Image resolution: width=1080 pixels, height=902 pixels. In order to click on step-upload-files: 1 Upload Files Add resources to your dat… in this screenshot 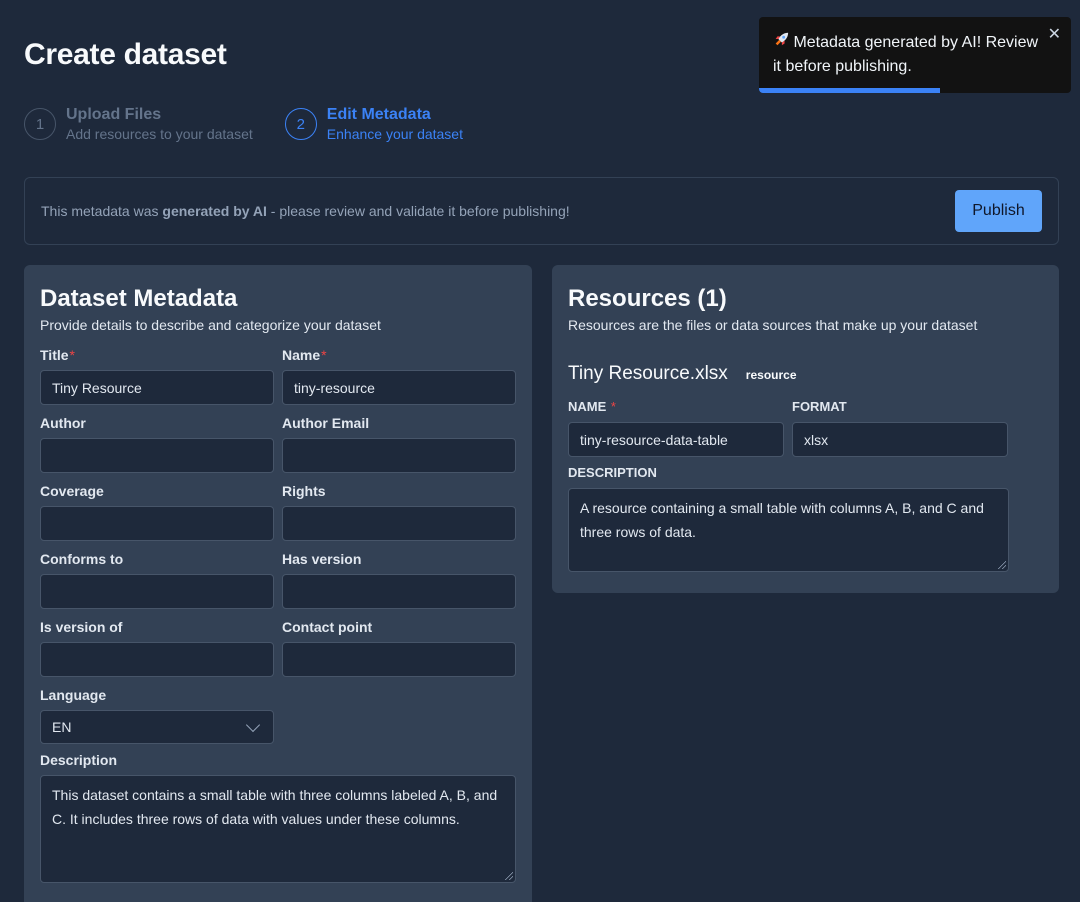, I will do `click(138, 124)`.